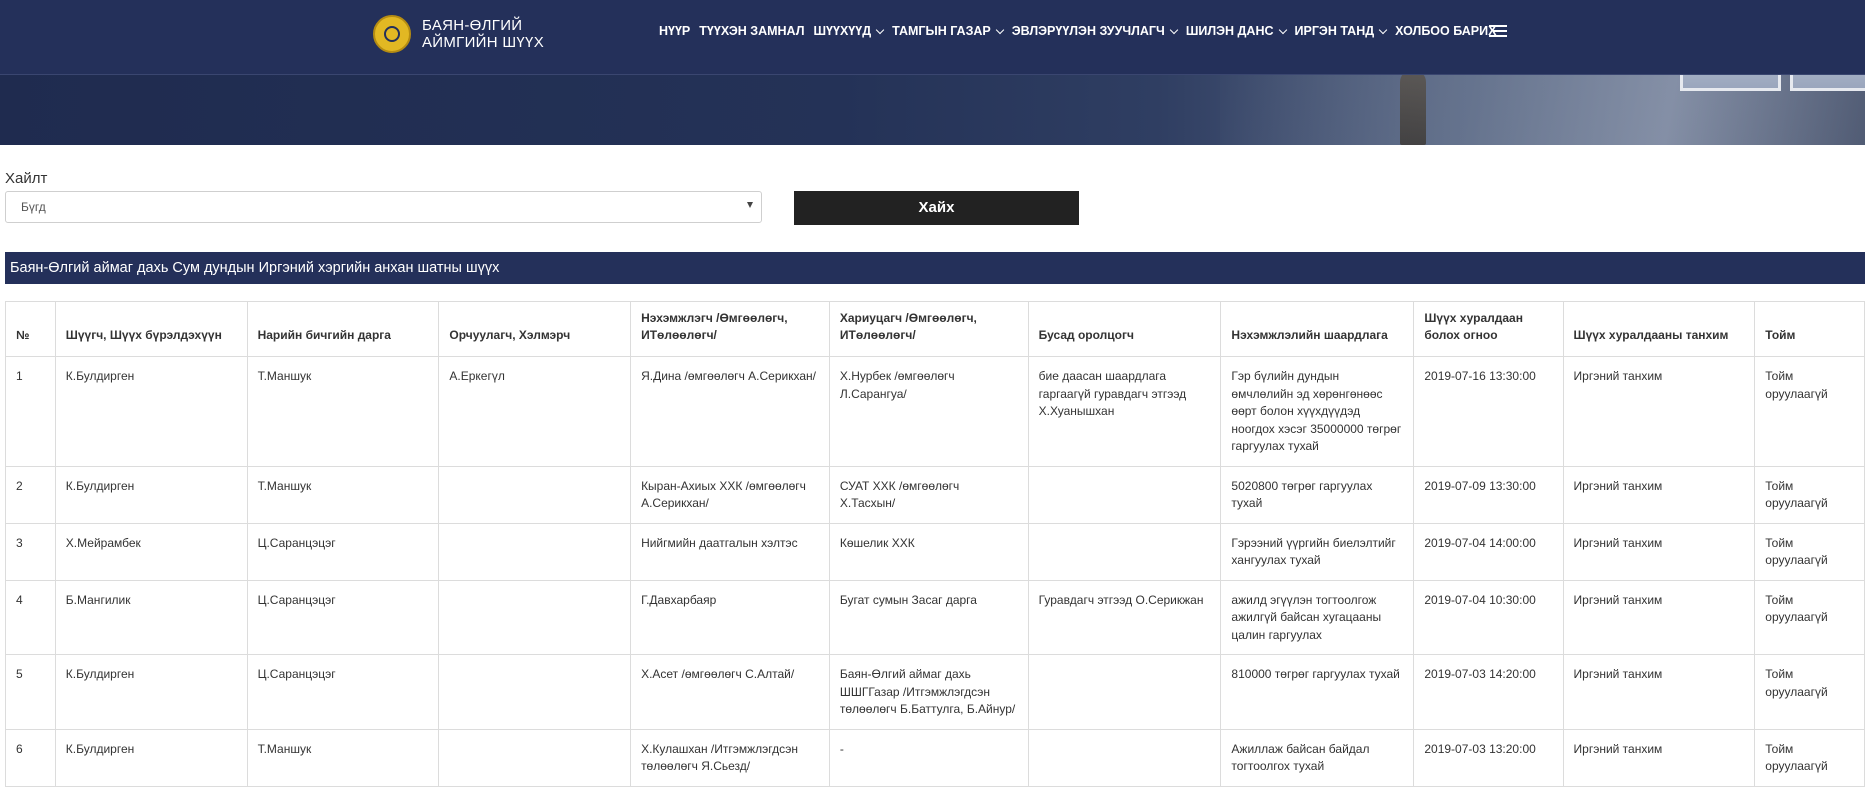  Describe the element at coordinates (1488, 692) in the screenshot. I see `cell-hearing-date: 2019-07-03 14:20:00` at that location.